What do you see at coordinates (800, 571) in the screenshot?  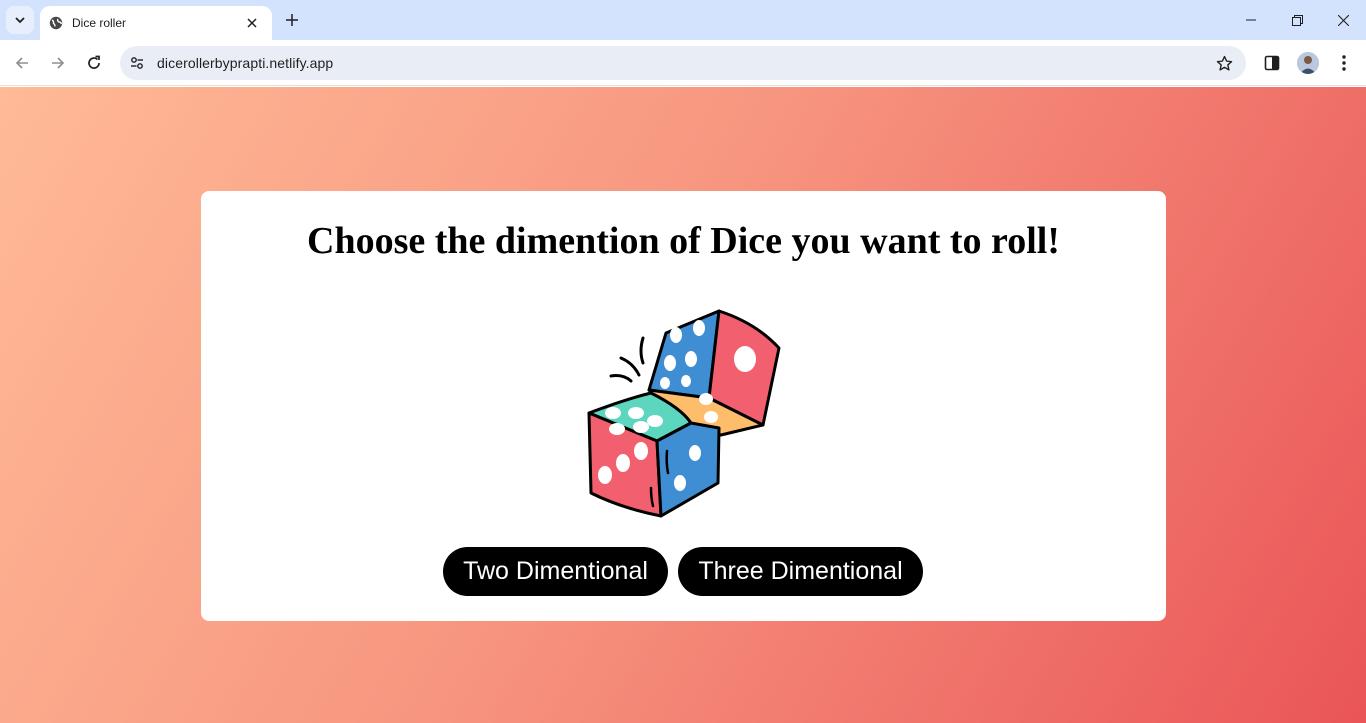 I see `three-dimentional-button: Three Dimentional` at bounding box center [800, 571].